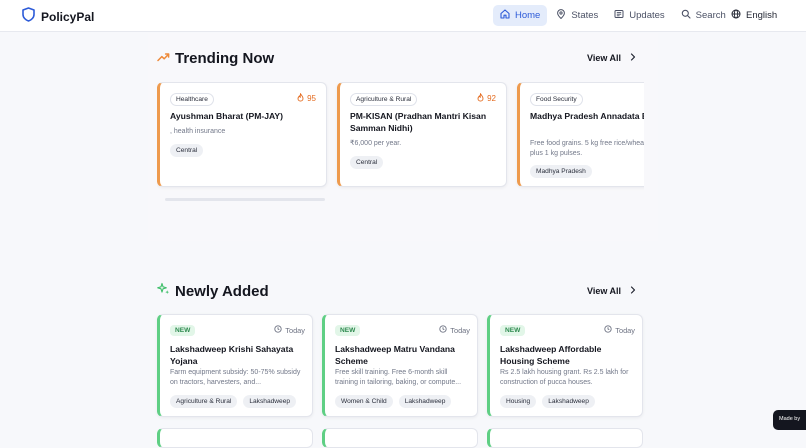 The width and height of the screenshot is (806, 448). What do you see at coordinates (556, 99) in the screenshot?
I see `category-chip: Food Security` at bounding box center [556, 99].